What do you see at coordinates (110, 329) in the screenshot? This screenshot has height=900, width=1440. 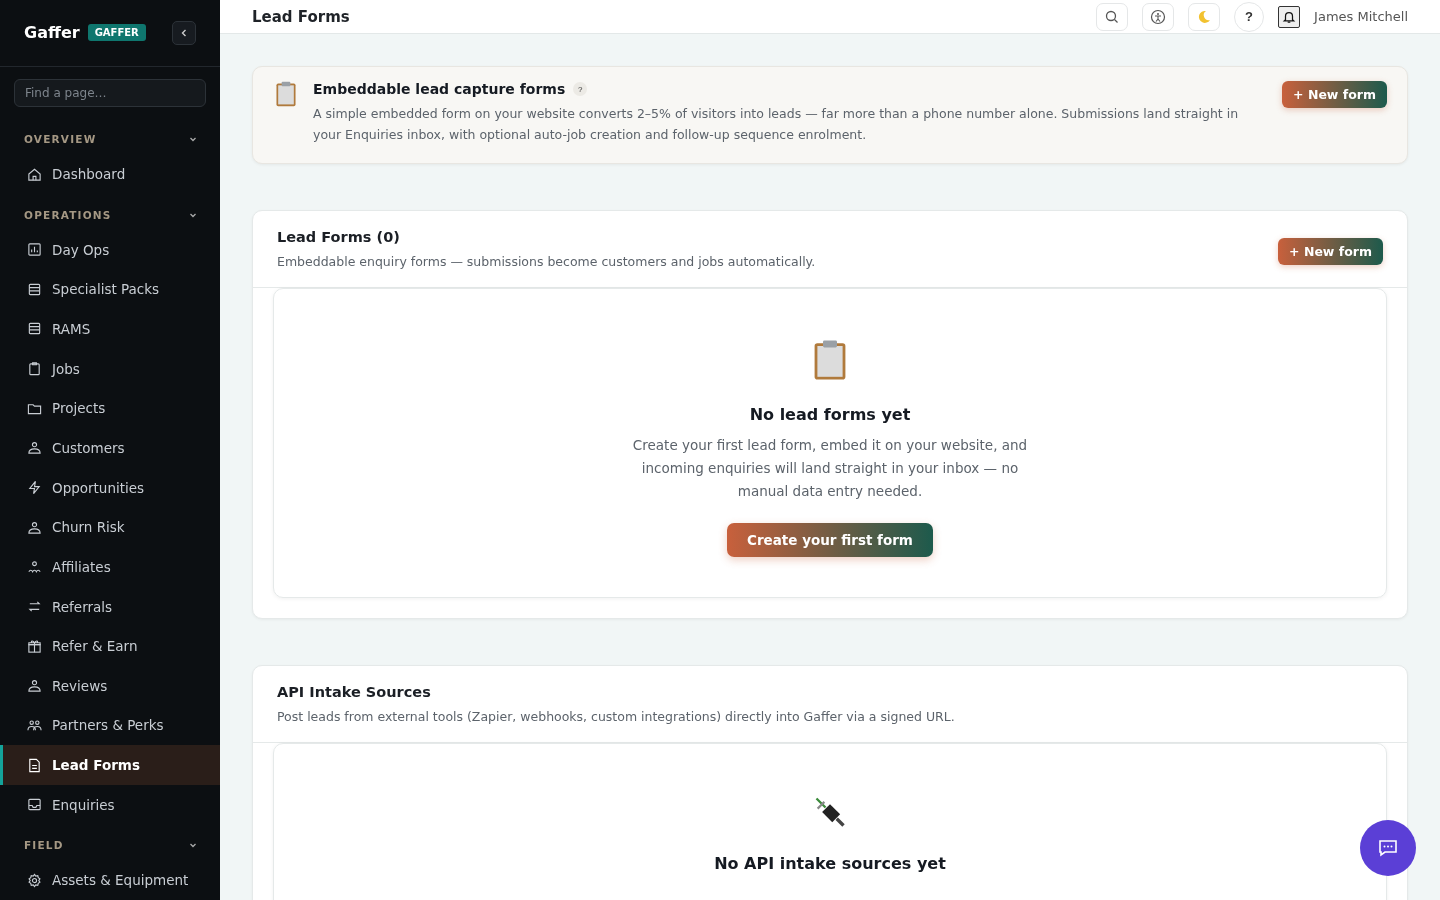 I see `nav-item: RAMS` at bounding box center [110, 329].